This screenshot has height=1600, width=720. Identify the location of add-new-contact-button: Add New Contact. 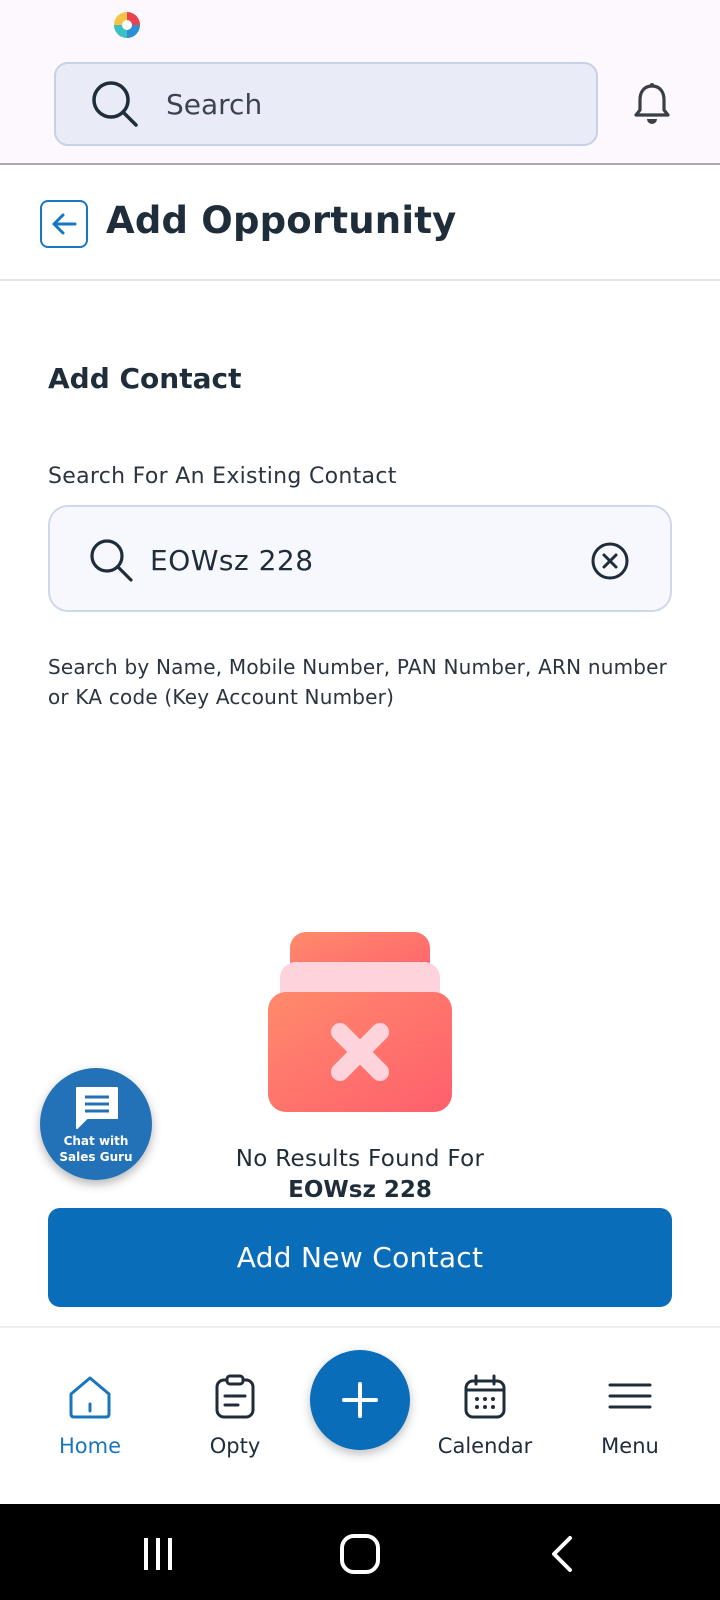
(360, 1257).